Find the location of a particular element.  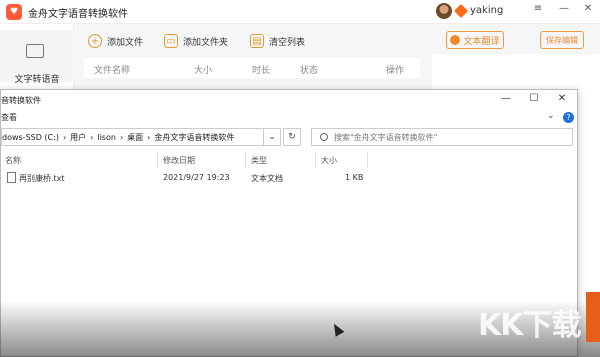

breadcrumb-user: lison is located at coordinates (106, 137).